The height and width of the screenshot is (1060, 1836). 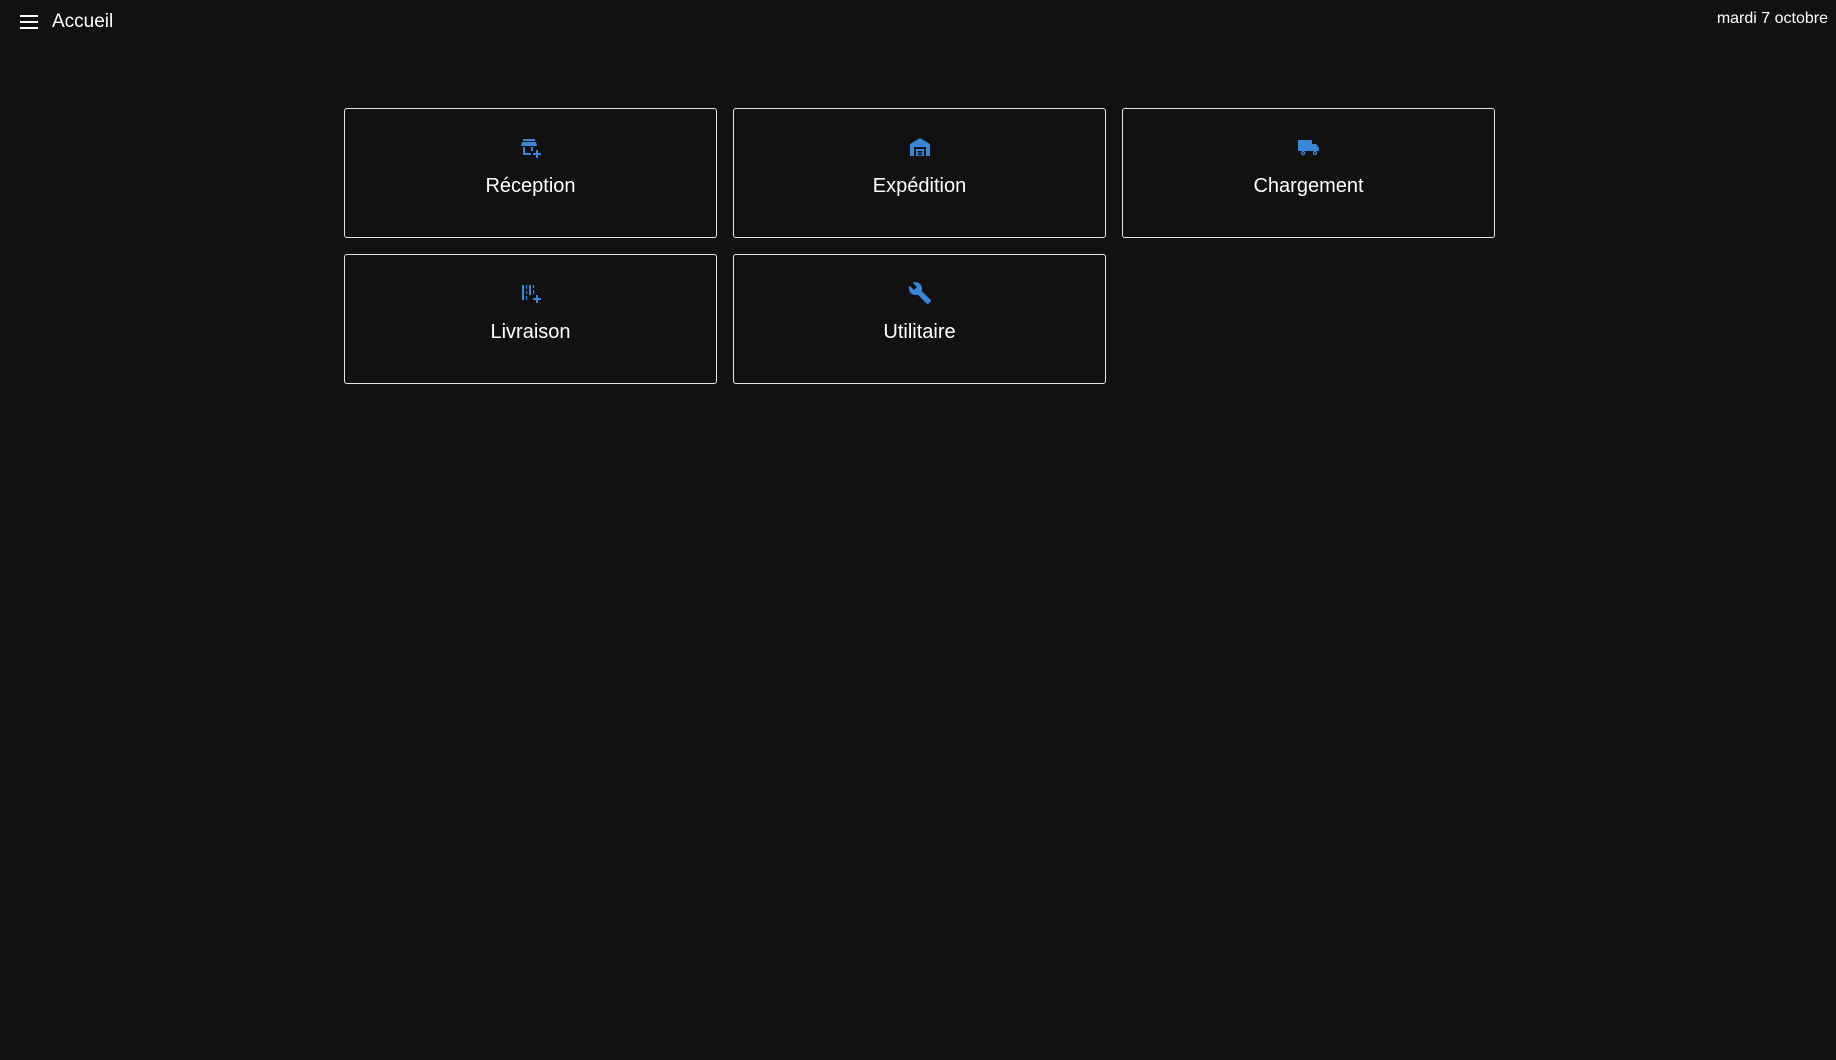 What do you see at coordinates (531, 294) in the screenshot?
I see `barcode-plus-icon` at bounding box center [531, 294].